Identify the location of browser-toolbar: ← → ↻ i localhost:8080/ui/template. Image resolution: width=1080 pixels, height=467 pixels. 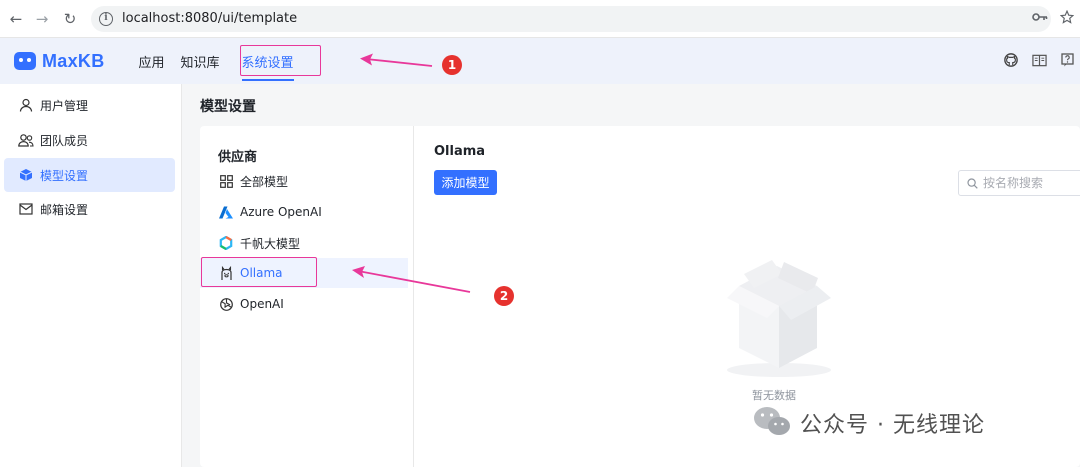
(540, 19).